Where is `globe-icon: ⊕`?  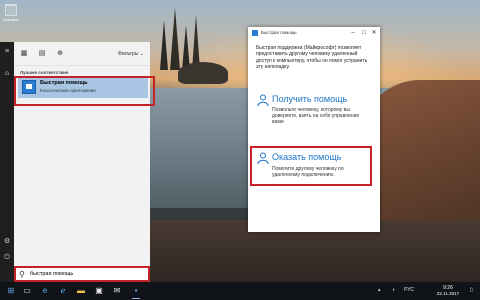 globe-icon: ⊕ is located at coordinates (60, 54).